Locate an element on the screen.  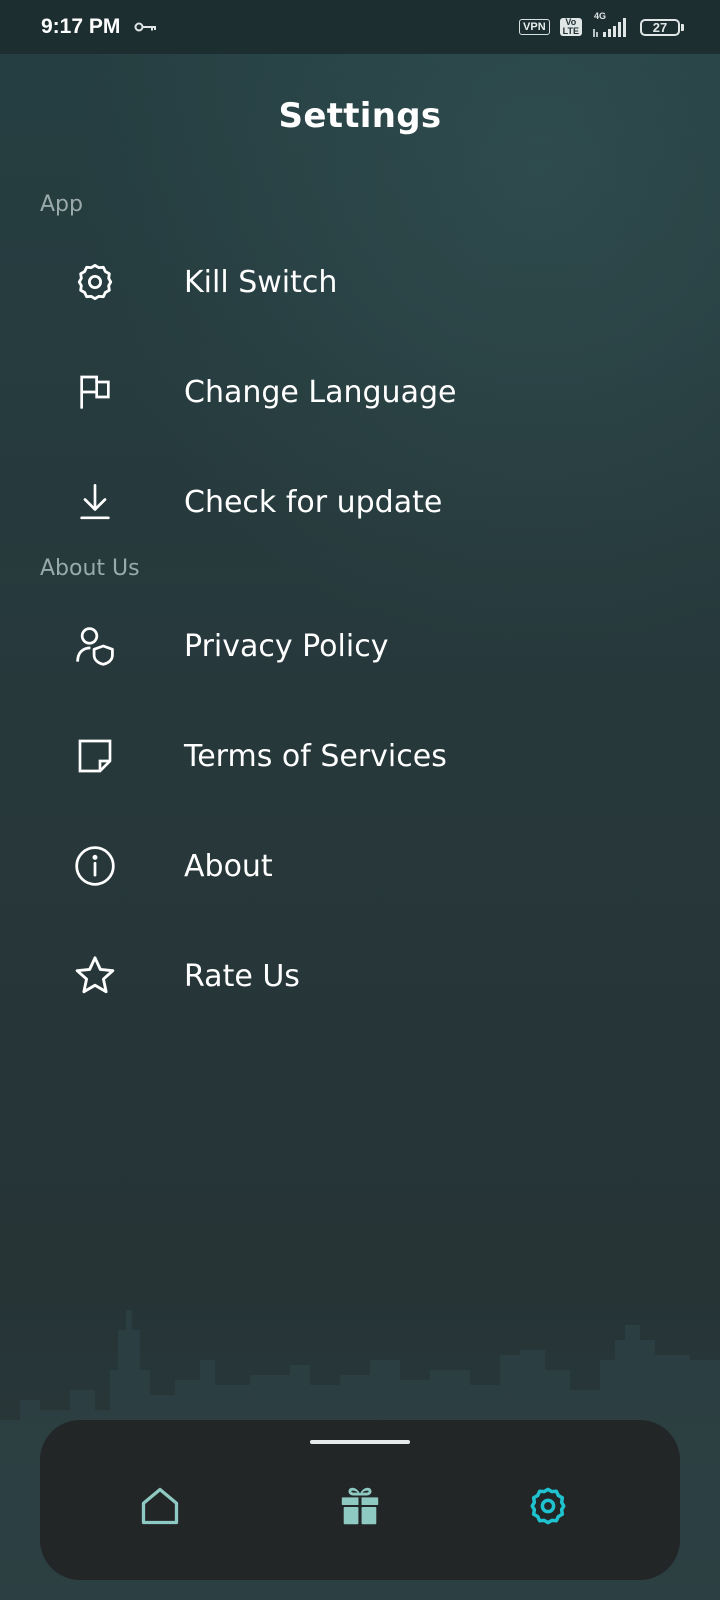
nav-settings-button is located at coordinates (548, 1508).